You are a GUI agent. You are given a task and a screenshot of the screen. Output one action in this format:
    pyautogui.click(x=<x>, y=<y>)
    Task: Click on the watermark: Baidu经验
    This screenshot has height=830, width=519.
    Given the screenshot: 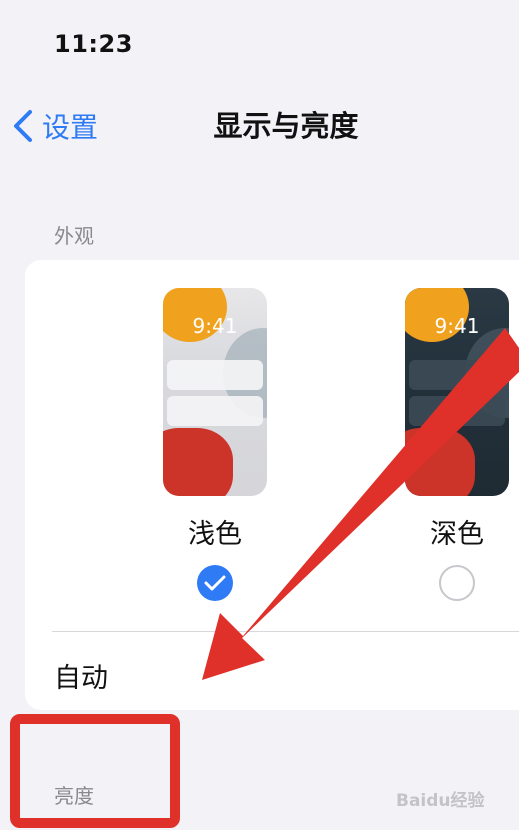 What is the action you would take?
    pyautogui.click(x=440, y=801)
    